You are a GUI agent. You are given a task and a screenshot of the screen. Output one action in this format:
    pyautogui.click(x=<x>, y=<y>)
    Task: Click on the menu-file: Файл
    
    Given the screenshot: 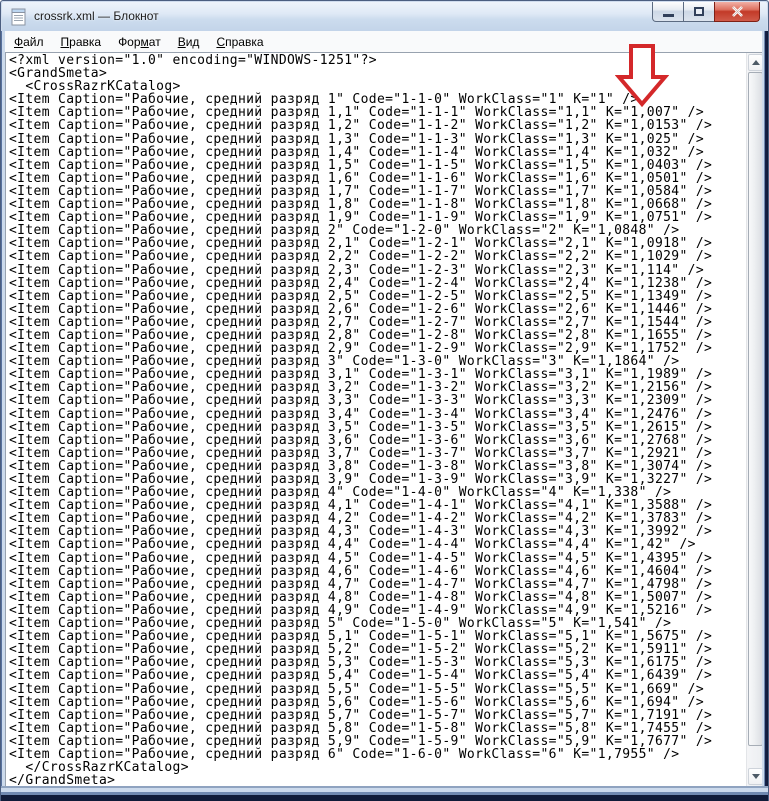 What is the action you would take?
    pyautogui.click(x=29, y=42)
    